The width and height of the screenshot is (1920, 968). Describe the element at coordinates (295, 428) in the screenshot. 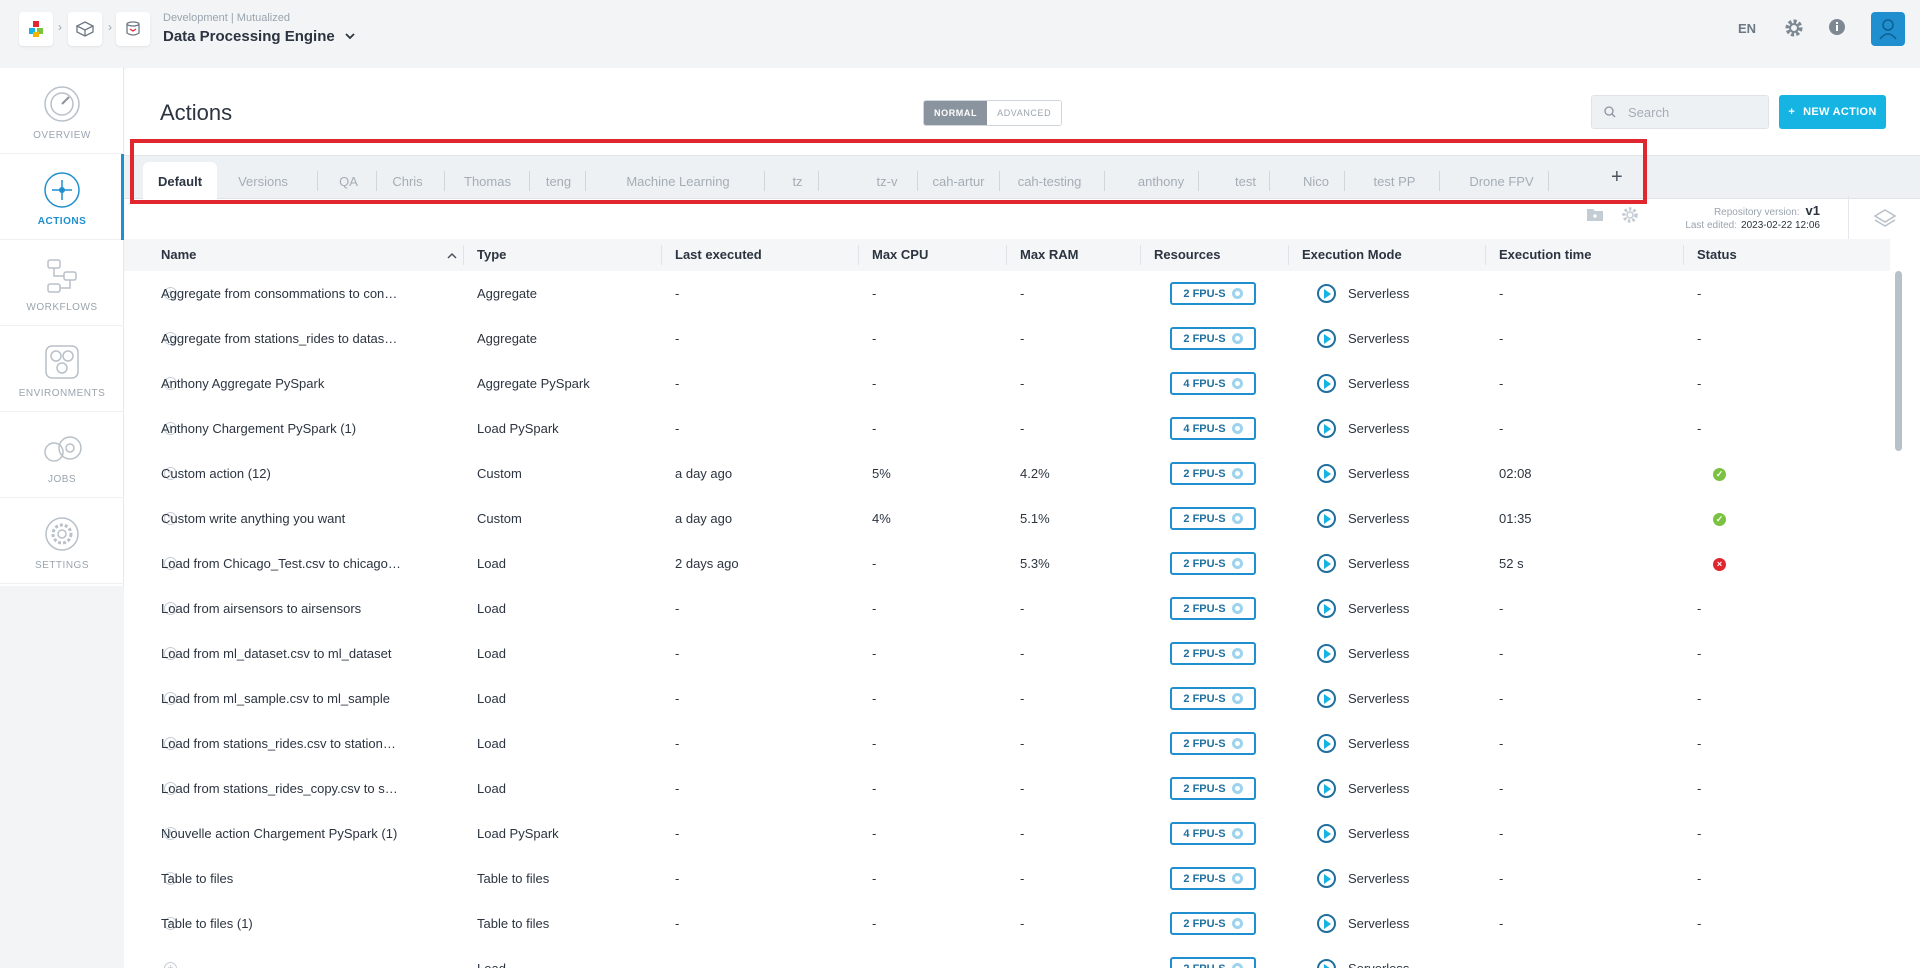

I see `cell-name: Anthony Chargement PySpark (1)` at that location.